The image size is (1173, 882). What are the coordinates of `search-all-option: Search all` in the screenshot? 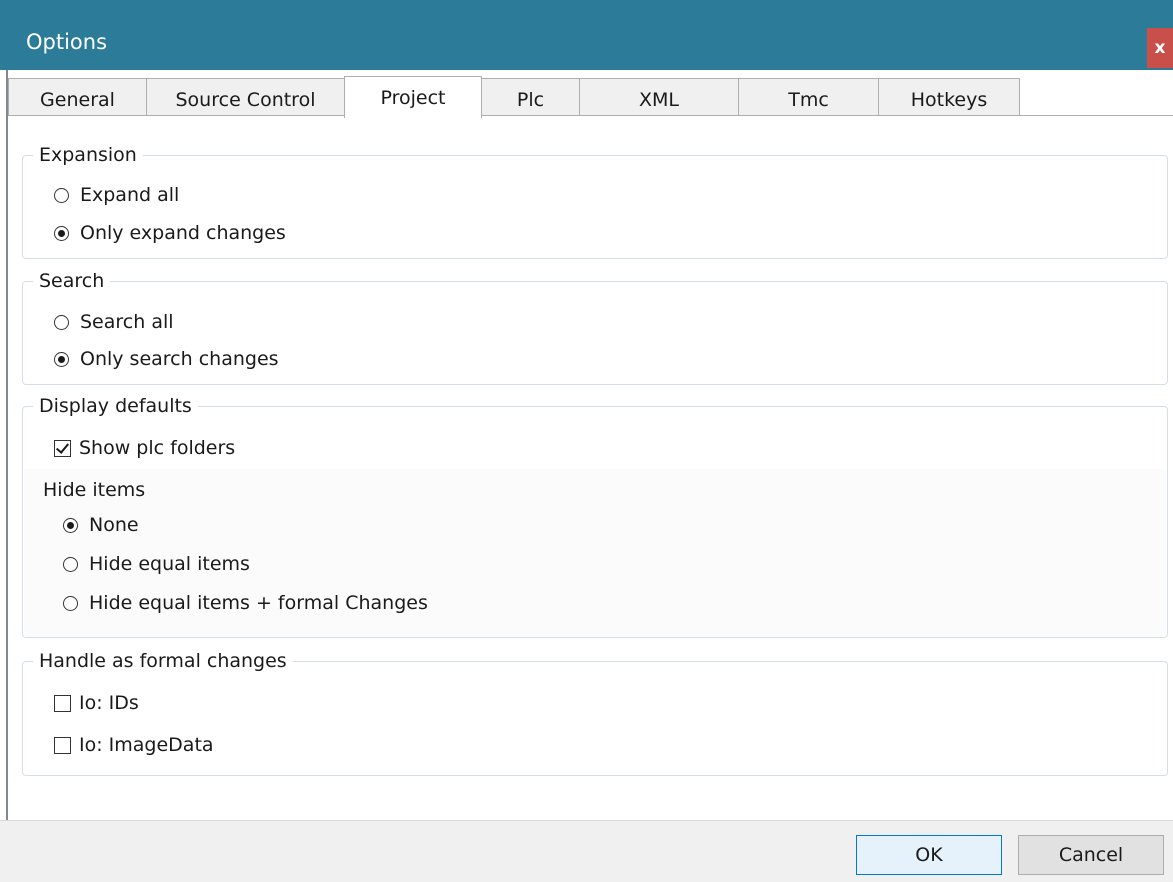 It's located at (114, 322).